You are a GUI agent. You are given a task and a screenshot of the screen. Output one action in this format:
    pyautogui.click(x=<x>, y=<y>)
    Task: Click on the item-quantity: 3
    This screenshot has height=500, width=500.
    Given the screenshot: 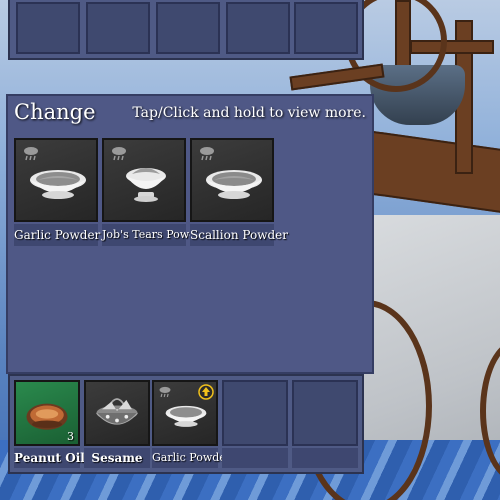 What is the action you would take?
    pyautogui.click(x=70, y=436)
    